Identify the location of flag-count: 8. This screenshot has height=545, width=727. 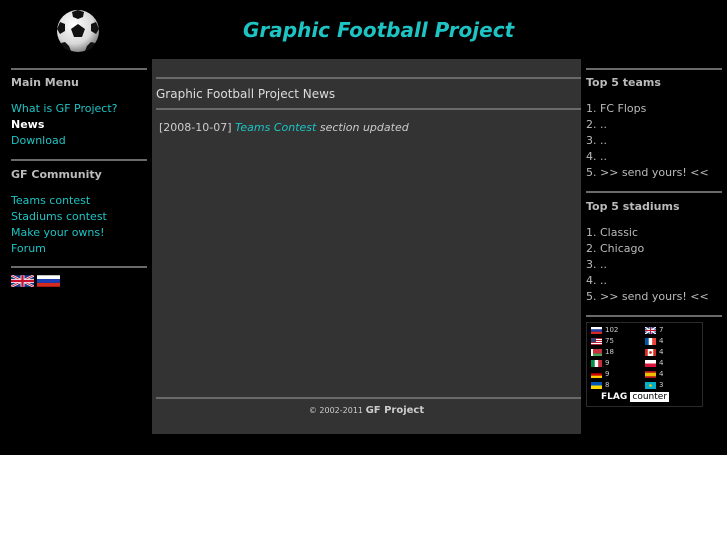
(607, 385).